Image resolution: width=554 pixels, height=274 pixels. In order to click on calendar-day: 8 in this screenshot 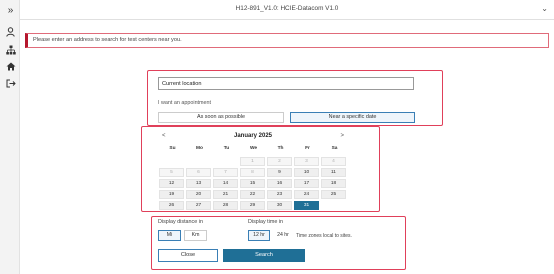, I will do `click(252, 172)`.